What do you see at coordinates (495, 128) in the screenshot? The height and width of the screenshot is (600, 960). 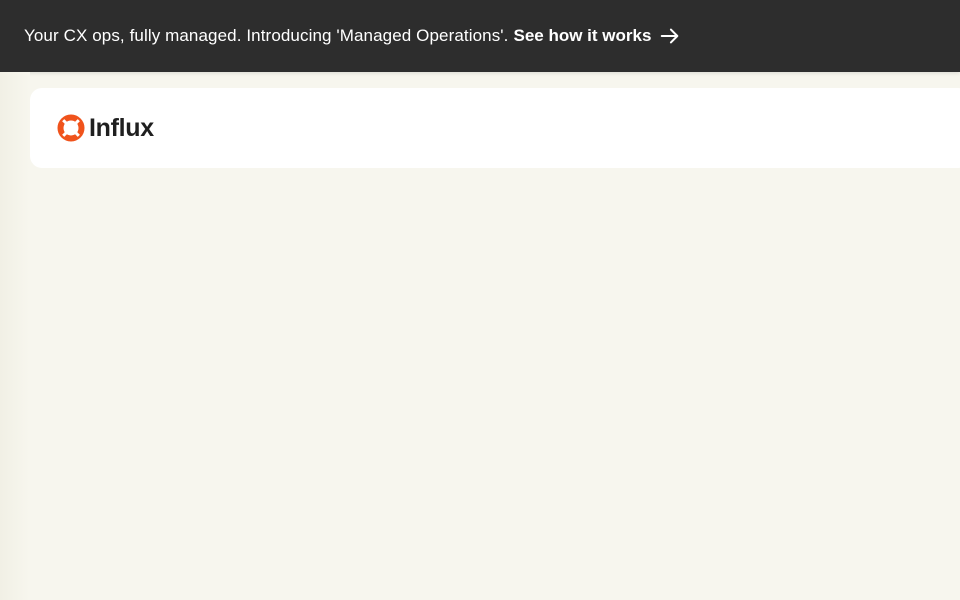 I see `site-header: Influx` at bounding box center [495, 128].